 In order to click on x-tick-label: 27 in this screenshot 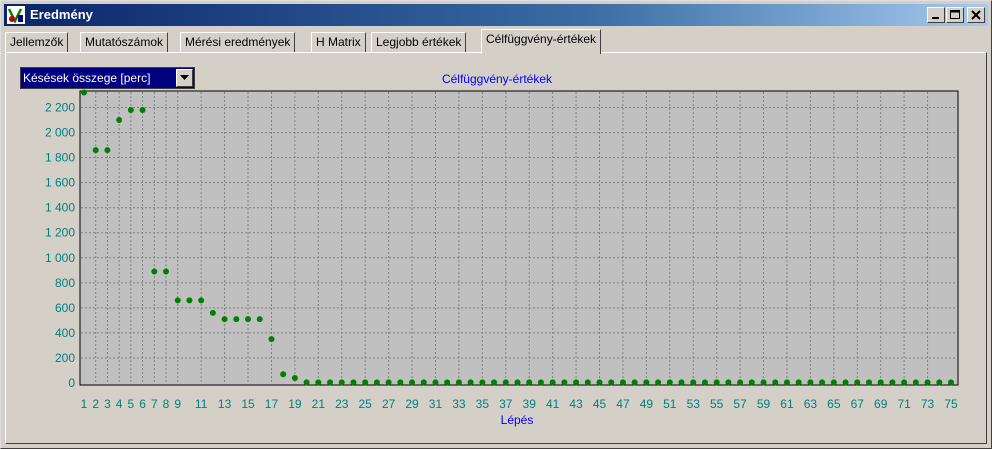, I will do `click(389, 404)`.